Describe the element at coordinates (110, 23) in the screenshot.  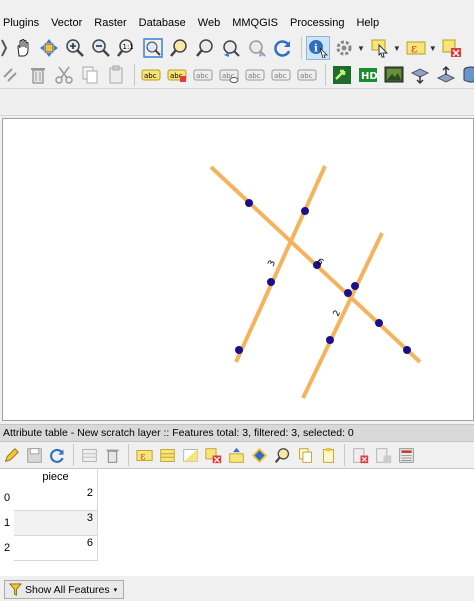
I see `menu-raster: Raster` at that location.